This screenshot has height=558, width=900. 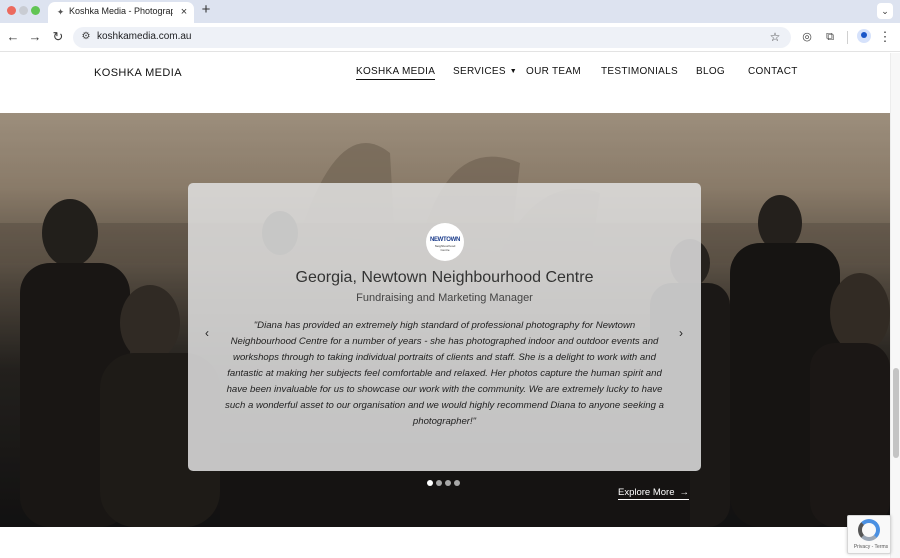 What do you see at coordinates (207, 333) in the screenshot?
I see `chevron-left-icon: ‹` at bounding box center [207, 333].